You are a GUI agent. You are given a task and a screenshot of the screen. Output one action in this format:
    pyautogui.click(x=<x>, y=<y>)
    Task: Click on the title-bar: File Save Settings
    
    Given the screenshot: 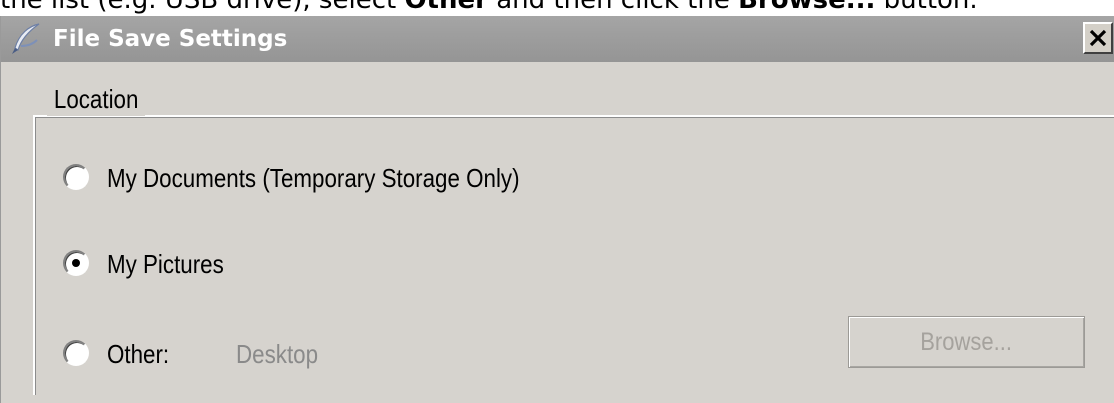 What is the action you would take?
    pyautogui.click(x=557, y=39)
    